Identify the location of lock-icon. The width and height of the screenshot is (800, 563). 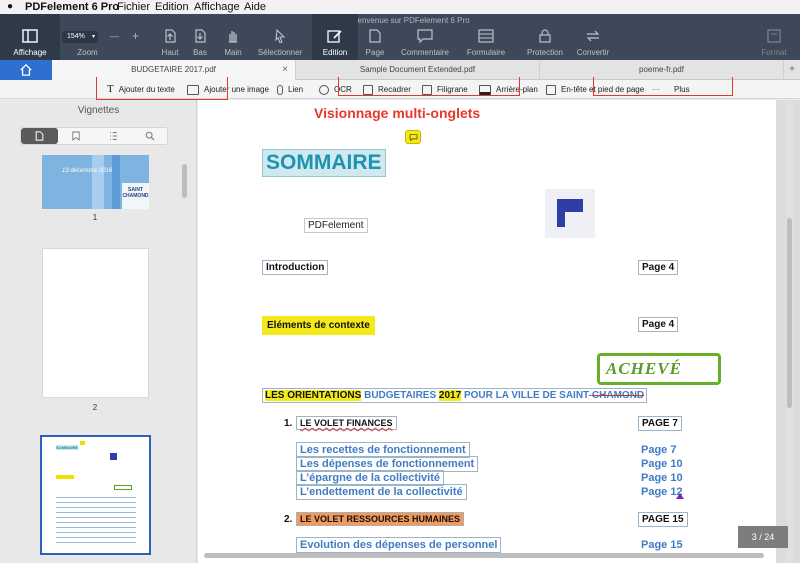
(545, 36).